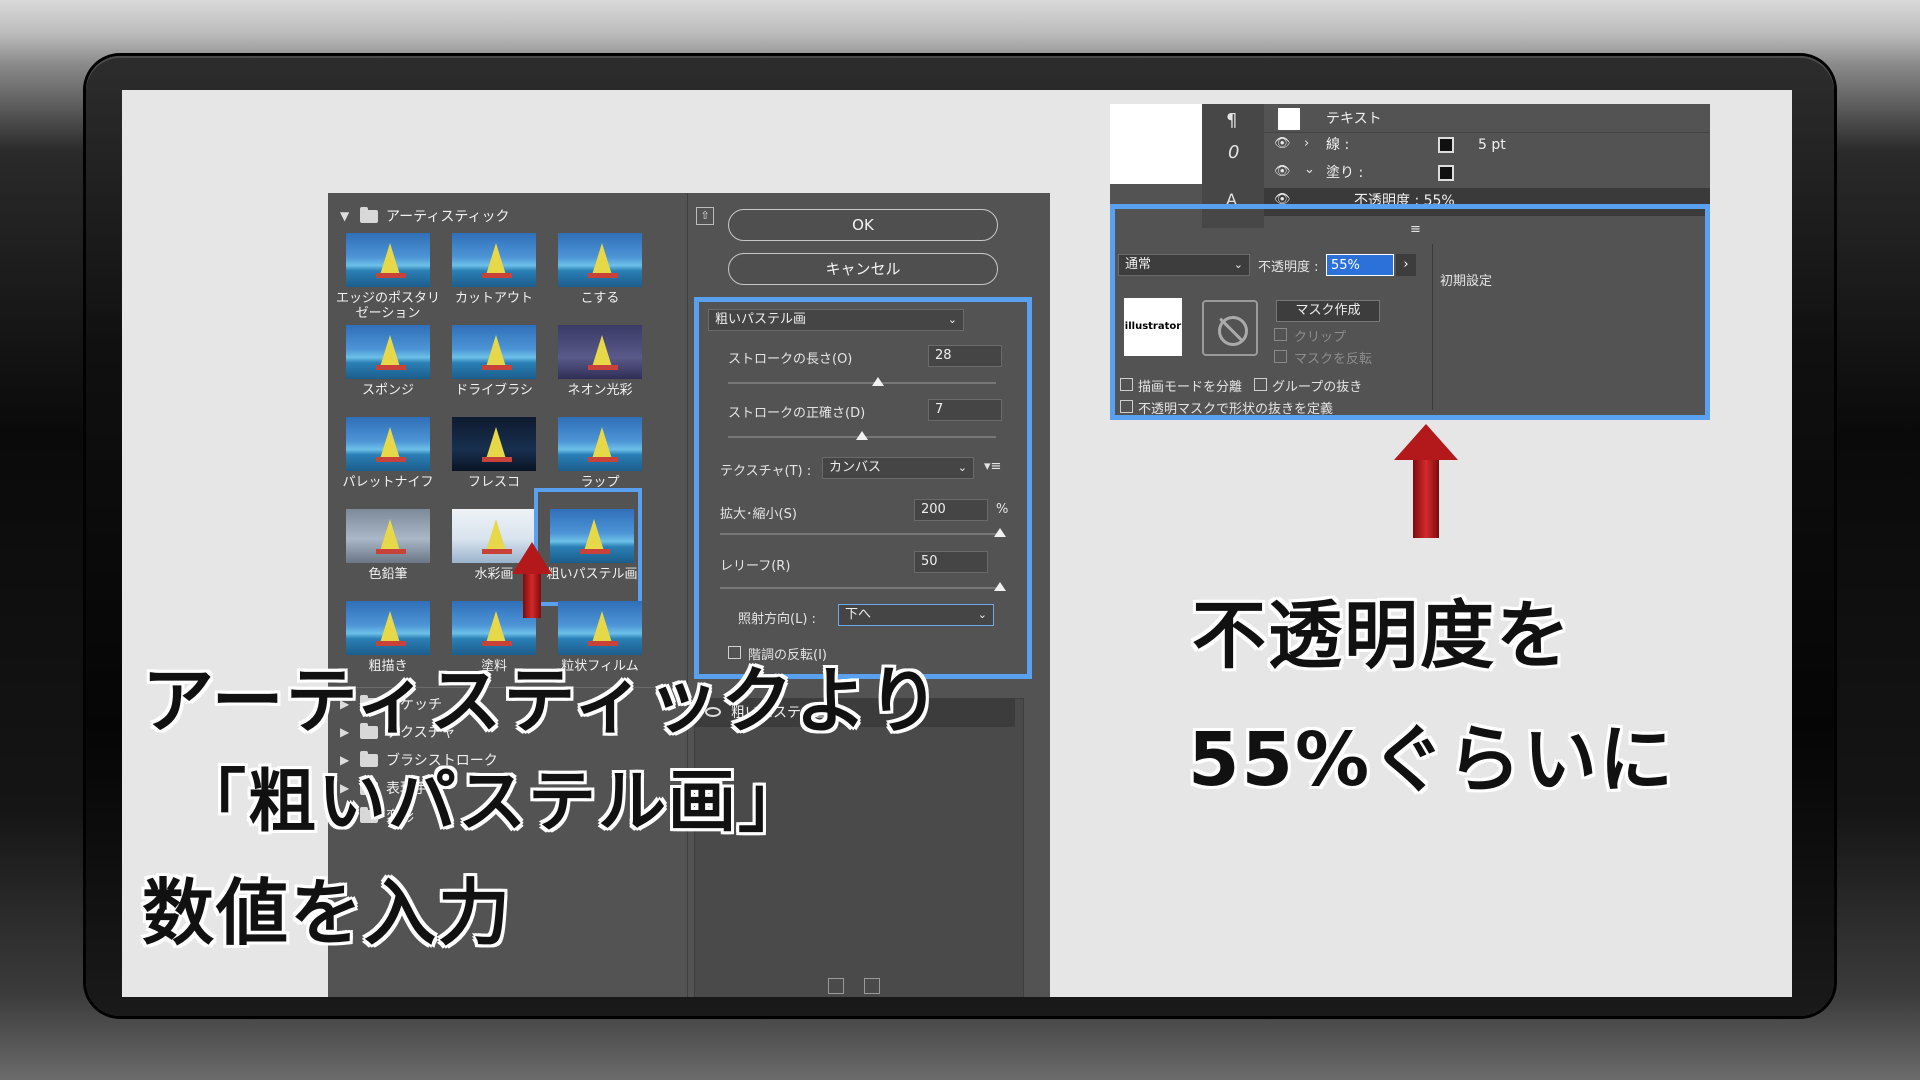  Describe the element at coordinates (493, 298) in the screenshot. I see `thumb-label: カットアウト` at that location.